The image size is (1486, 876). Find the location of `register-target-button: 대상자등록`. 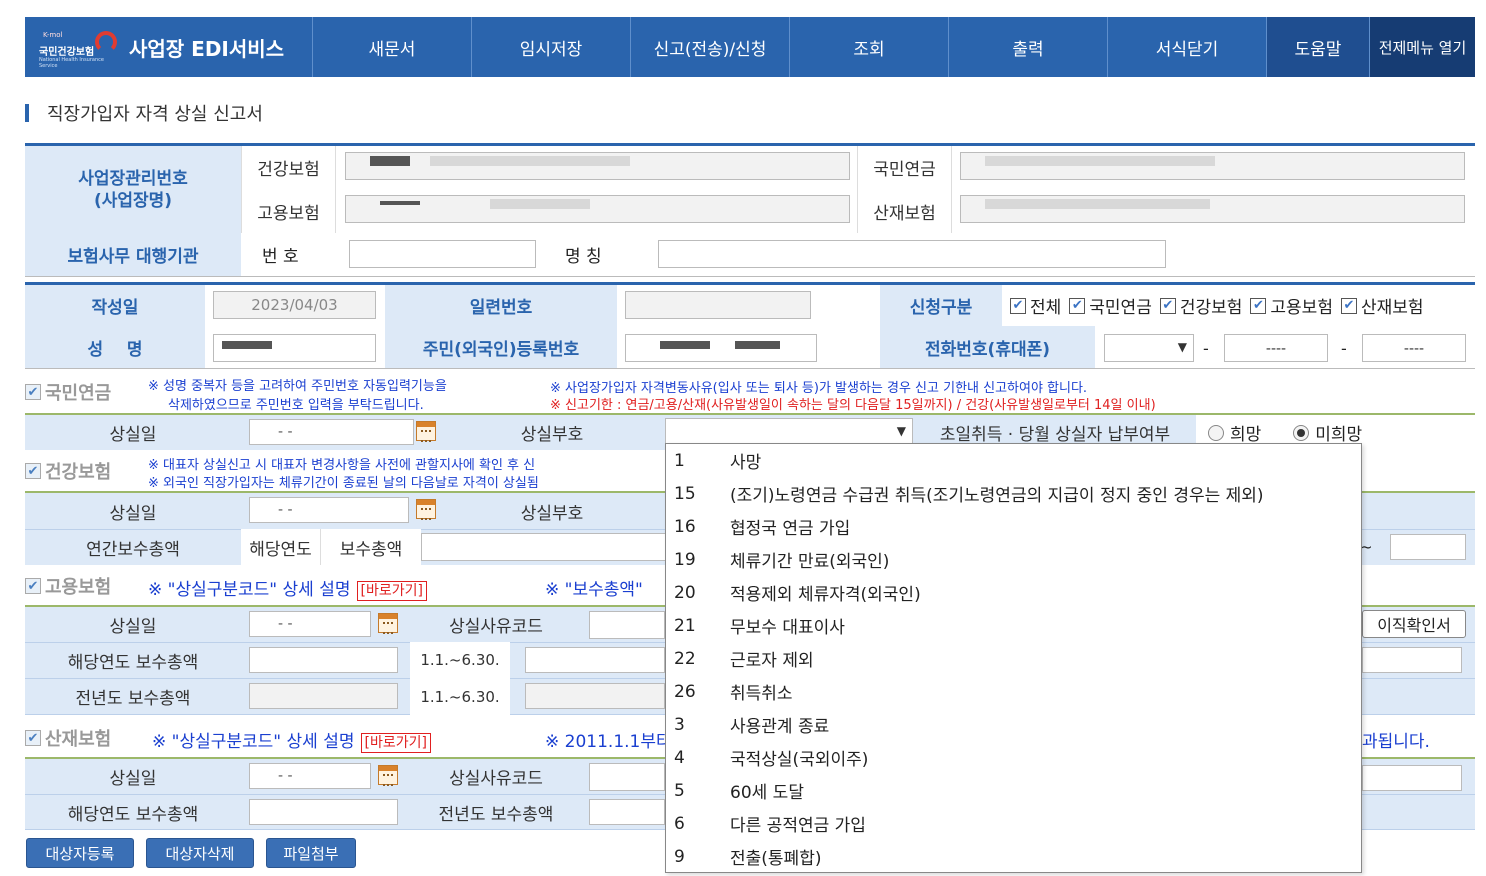

register-target-button: 대상자등록 is located at coordinates (80, 853).